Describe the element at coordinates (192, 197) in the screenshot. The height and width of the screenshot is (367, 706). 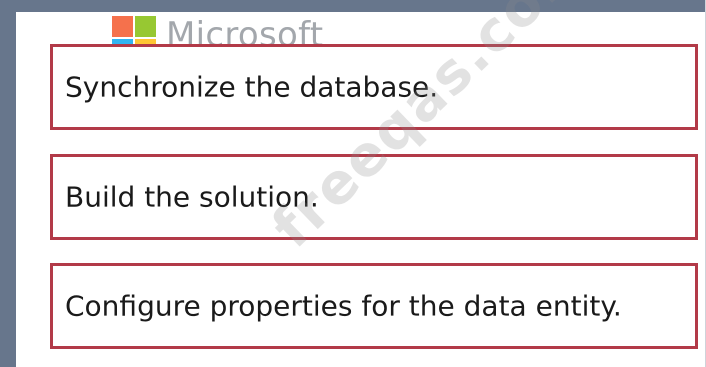
I see `step-label: Build the solution.` at that location.